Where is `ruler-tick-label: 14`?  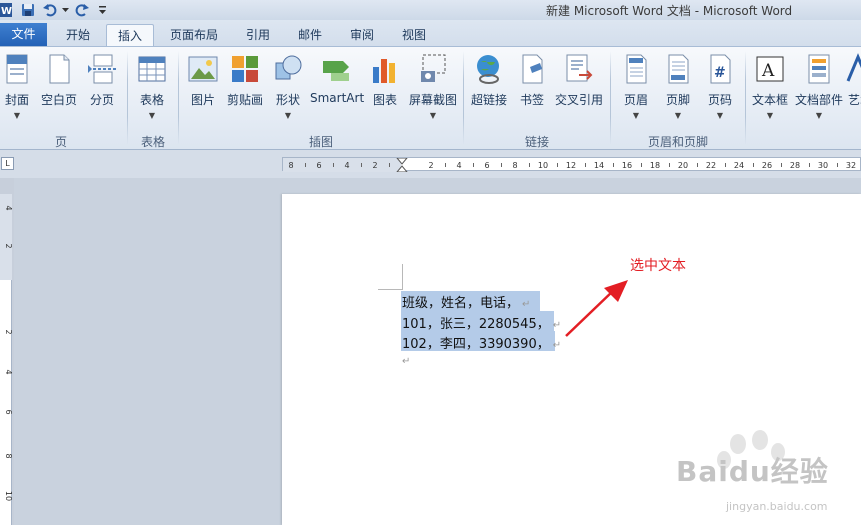 ruler-tick-label: 14 is located at coordinates (599, 165).